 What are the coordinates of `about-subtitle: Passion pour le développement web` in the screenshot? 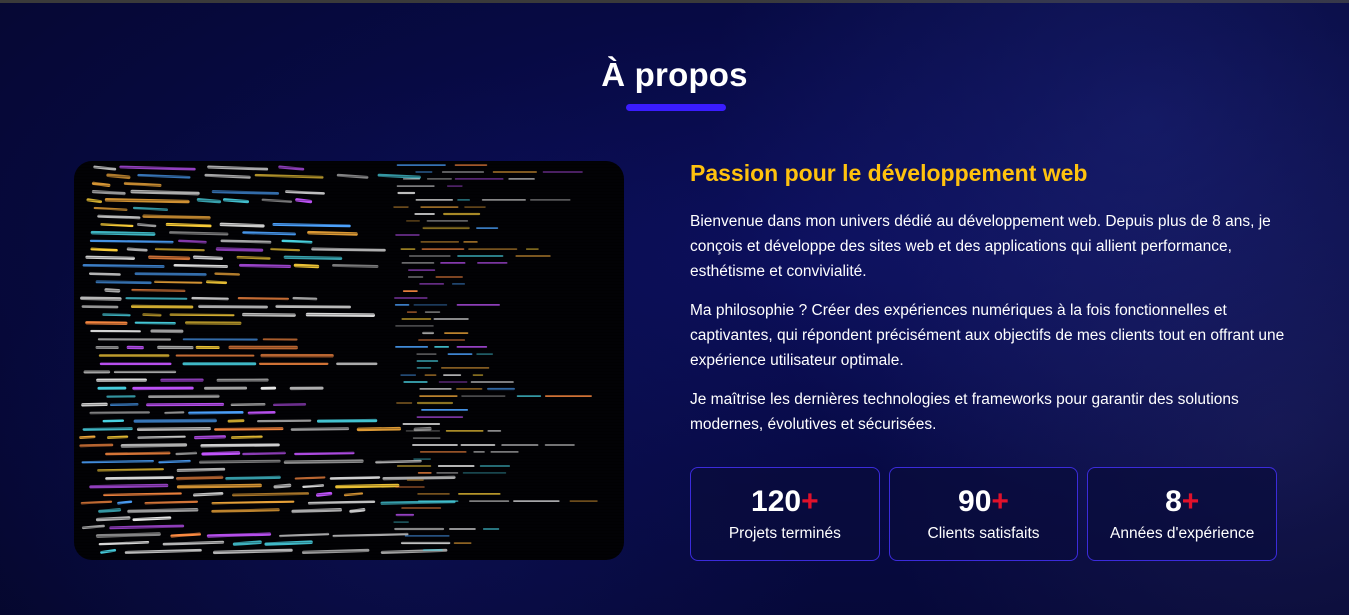 It's located at (889, 173).